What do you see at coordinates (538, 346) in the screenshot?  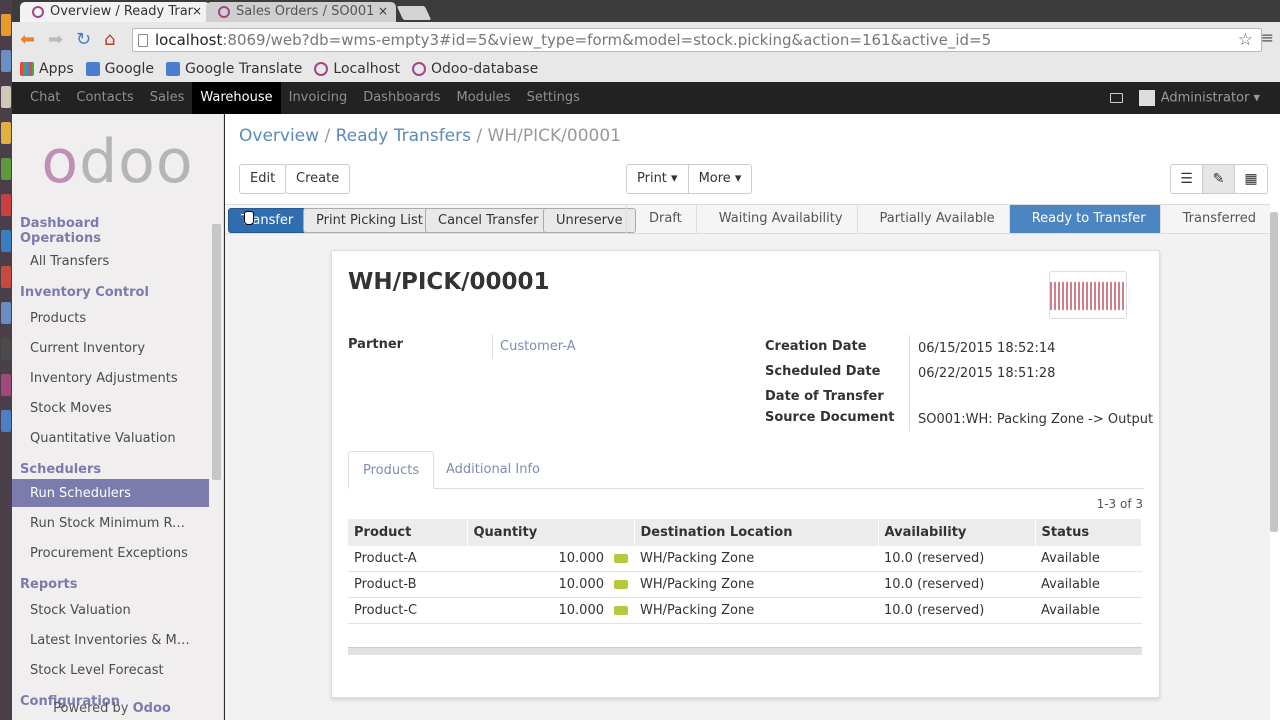 I see `partner-field: Customer-A` at bounding box center [538, 346].